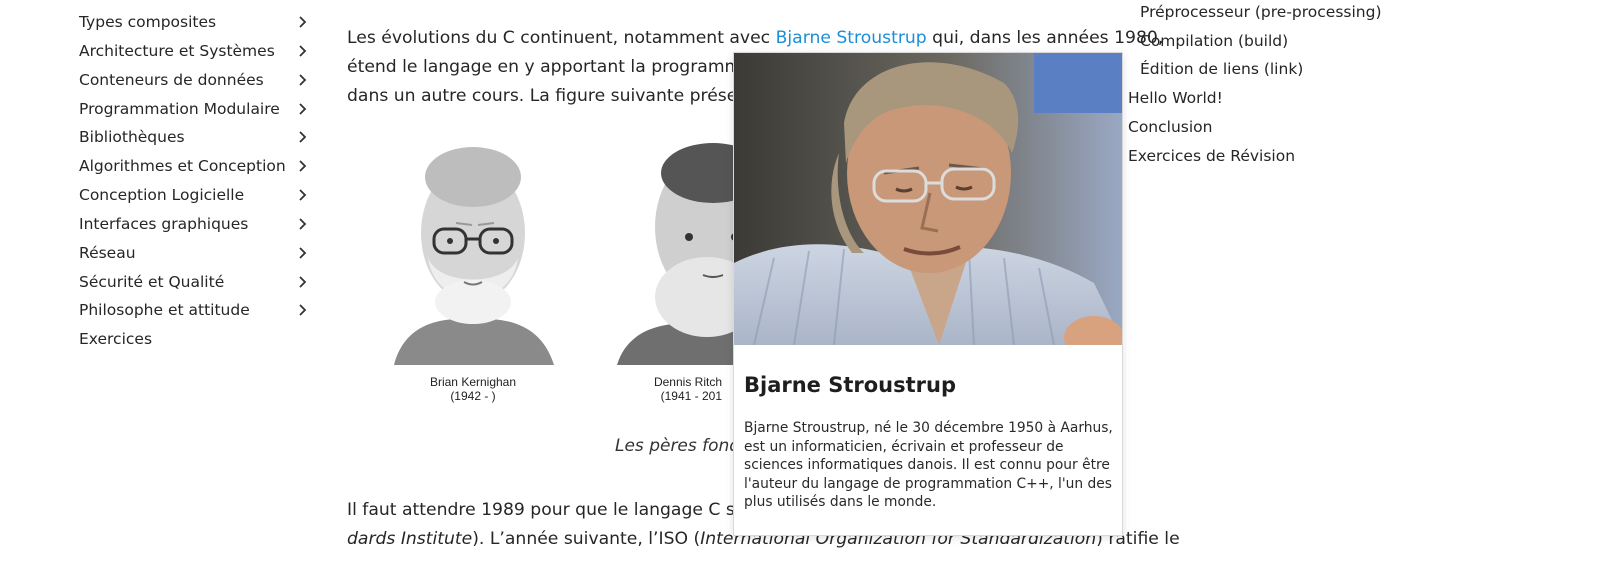  I want to click on kernighan-portrait, so click(473, 251).